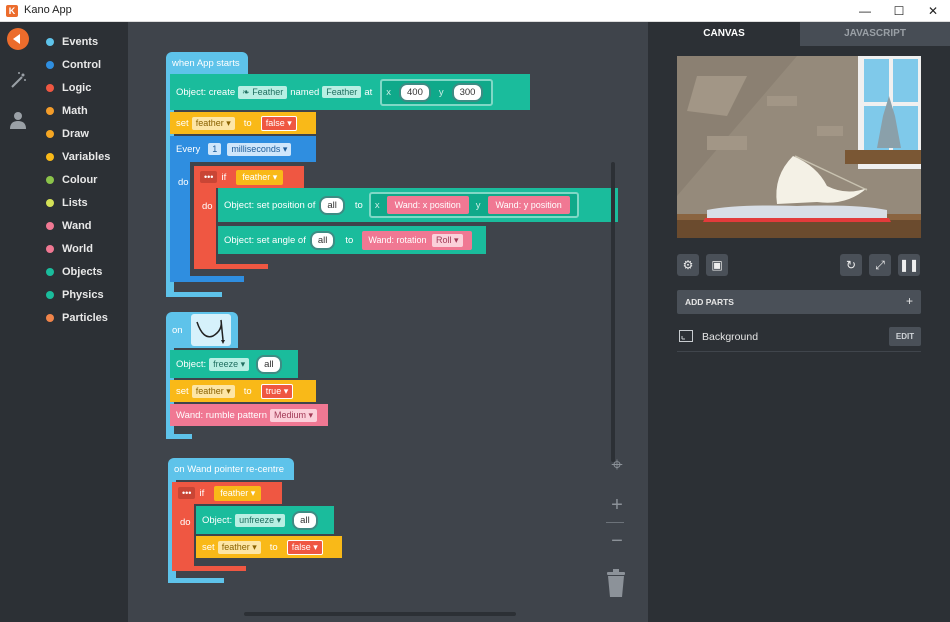 This screenshot has height=622, width=950. What do you see at coordinates (229, 364) in the screenshot?
I see `freeze-dropdown: freeze ▾` at bounding box center [229, 364].